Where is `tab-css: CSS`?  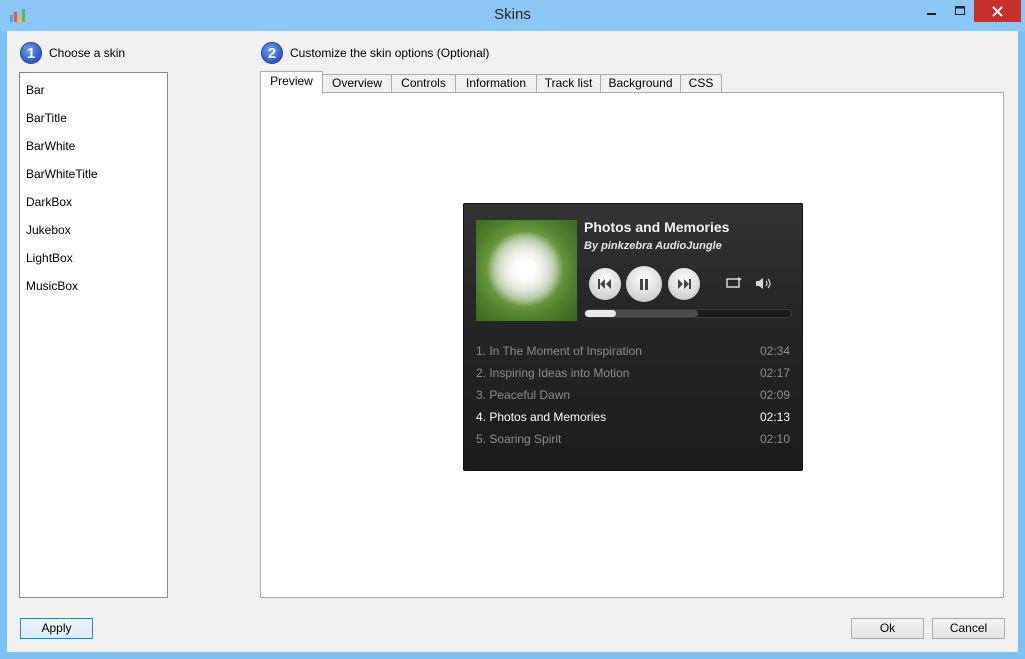 tab-css: CSS is located at coordinates (701, 83).